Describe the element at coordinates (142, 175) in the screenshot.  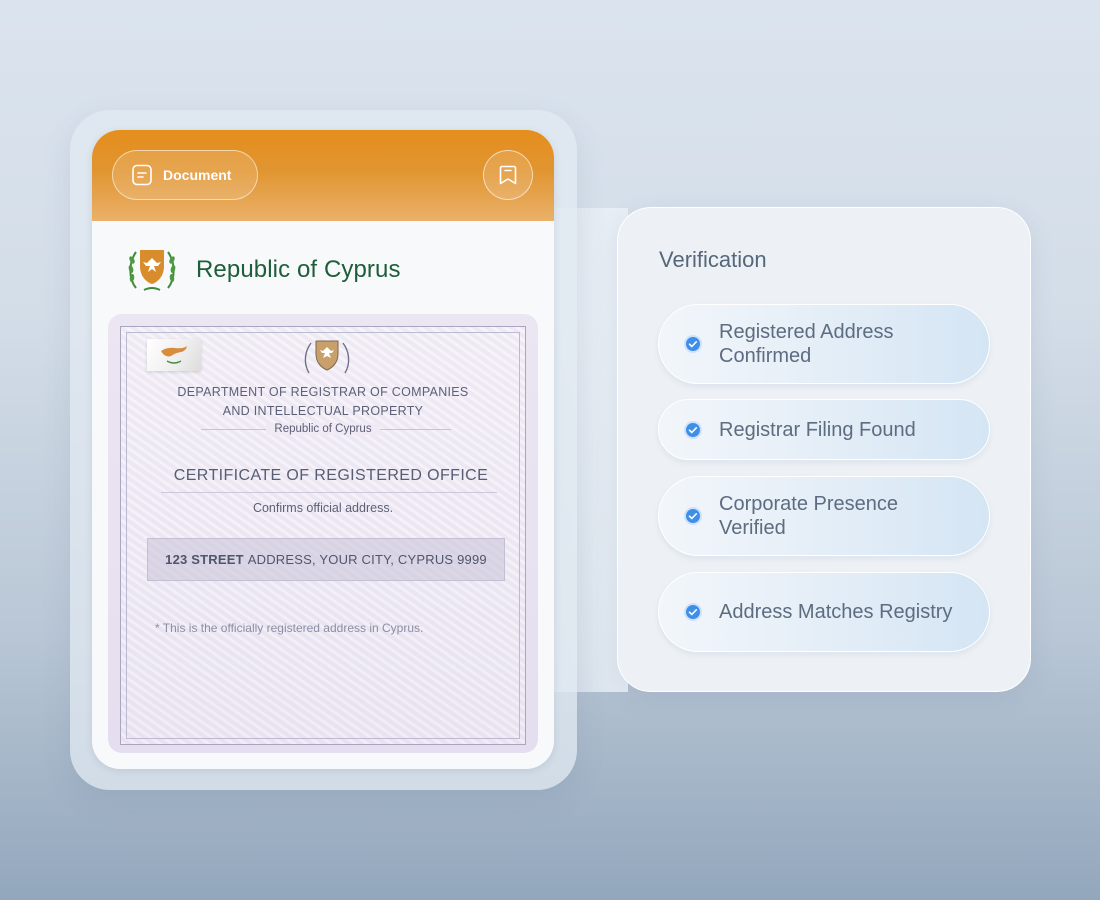
I see `document-icon` at that location.